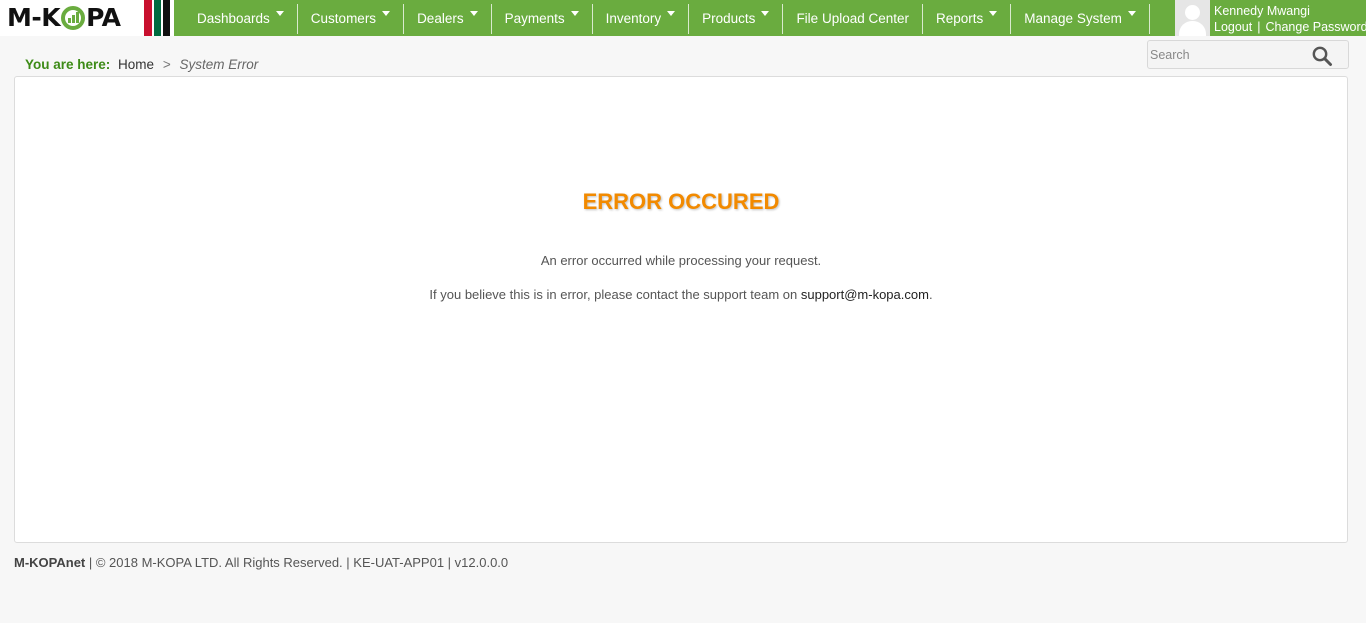 This screenshot has height=623, width=1366. I want to click on nav-label: Reports, so click(960, 18).